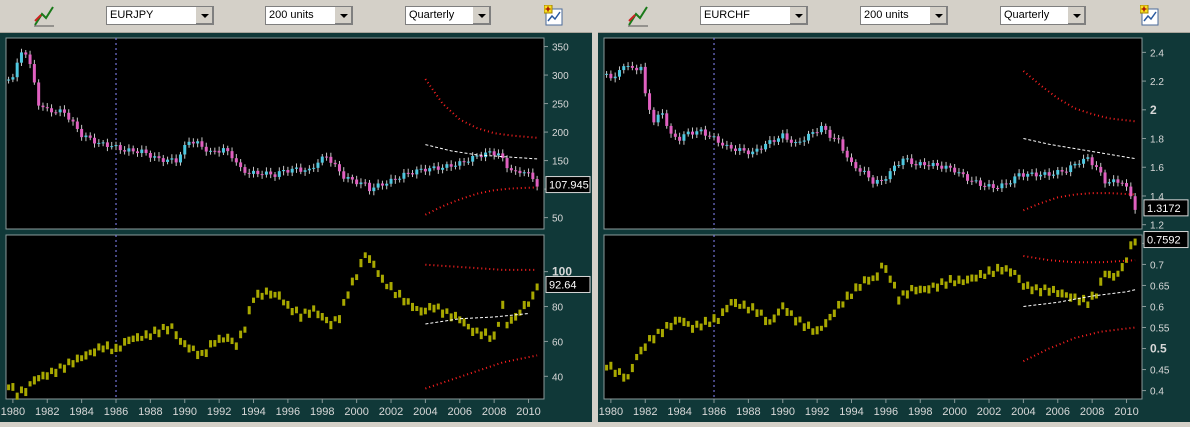  What do you see at coordinates (748, 412) in the screenshot?
I see `x-tick-label: 1988` at bounding box center [748, 412].